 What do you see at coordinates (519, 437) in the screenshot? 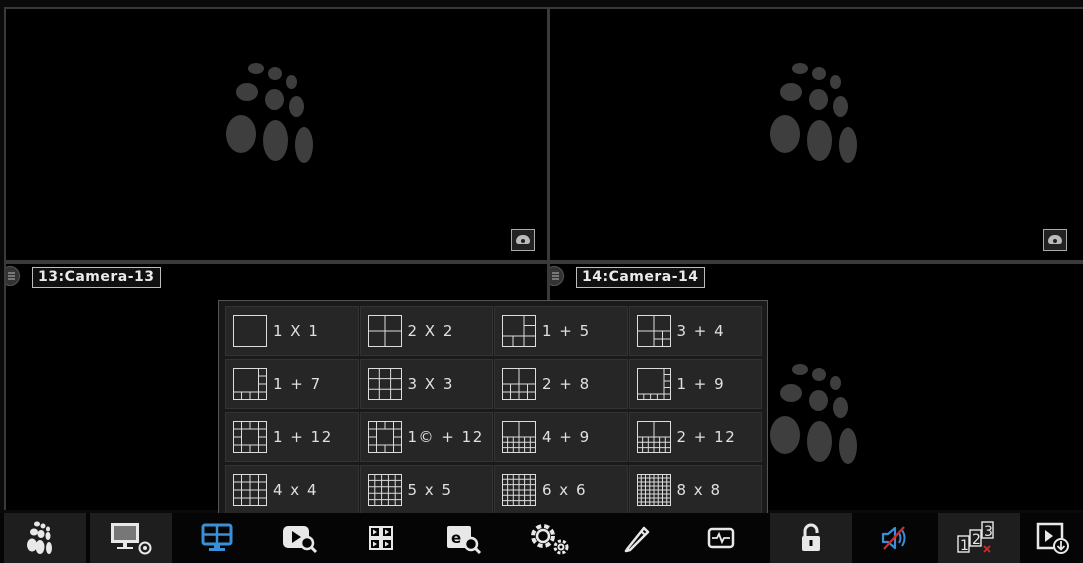
I see `layout-4p9-icon` at bounding box center [519, 437].